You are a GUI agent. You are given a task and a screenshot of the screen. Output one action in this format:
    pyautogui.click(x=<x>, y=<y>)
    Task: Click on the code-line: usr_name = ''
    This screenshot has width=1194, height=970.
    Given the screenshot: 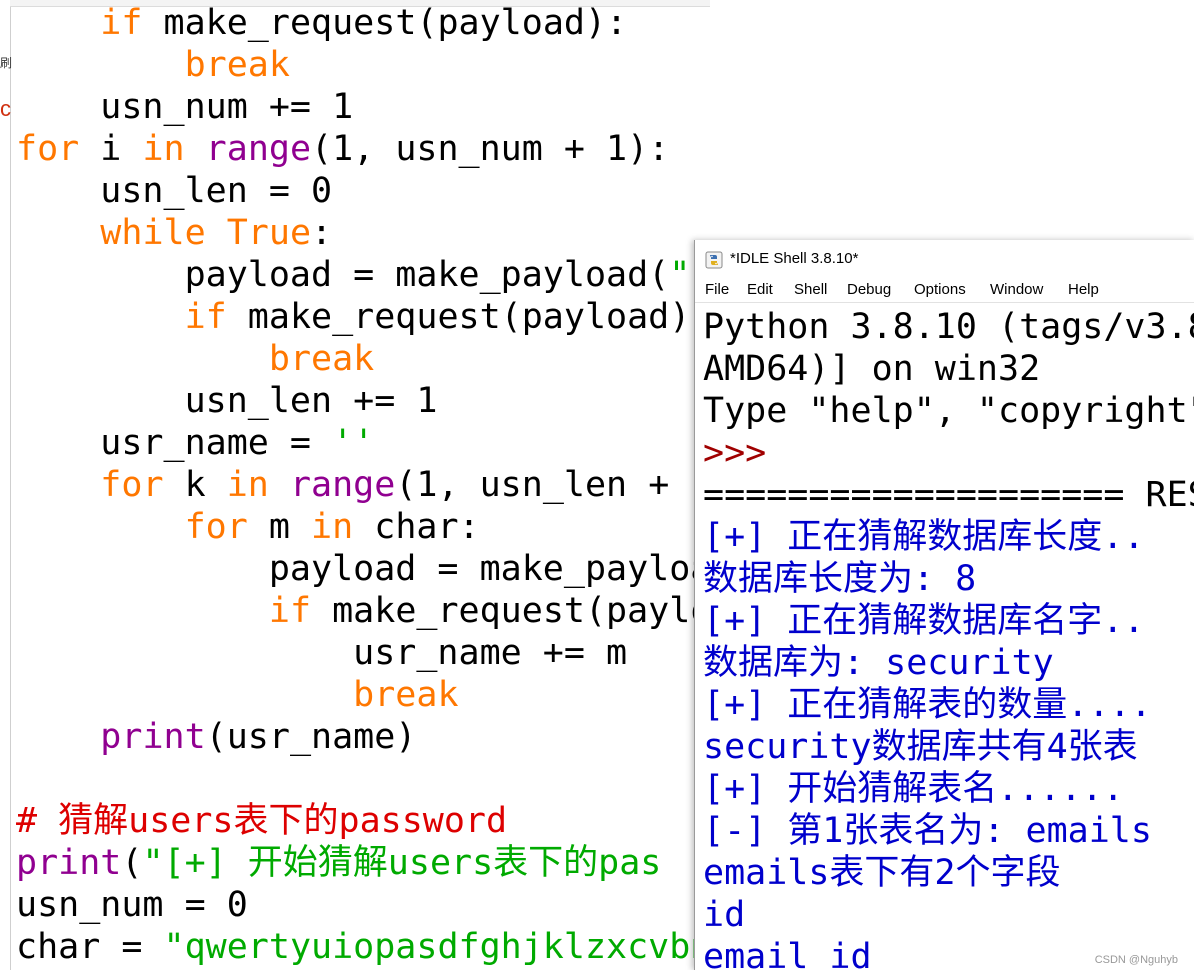 What is the action you would take?
    pyautogui.click(x=195, y=443)
    